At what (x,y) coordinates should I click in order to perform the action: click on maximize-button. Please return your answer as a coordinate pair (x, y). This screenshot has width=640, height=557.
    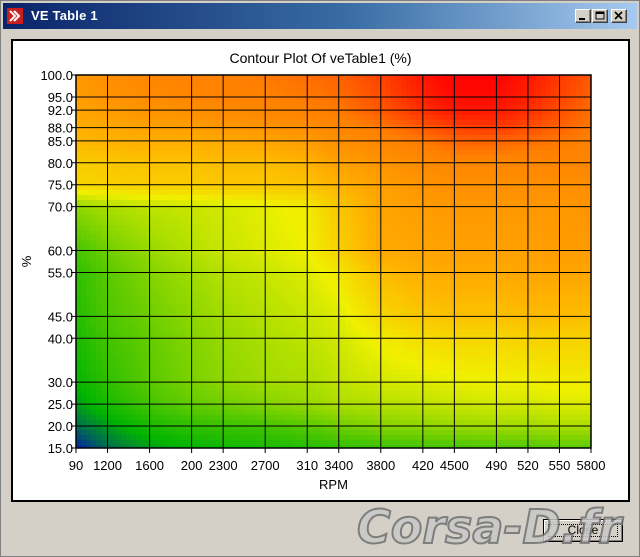
    Looking at the image, I should click on (600, 16).